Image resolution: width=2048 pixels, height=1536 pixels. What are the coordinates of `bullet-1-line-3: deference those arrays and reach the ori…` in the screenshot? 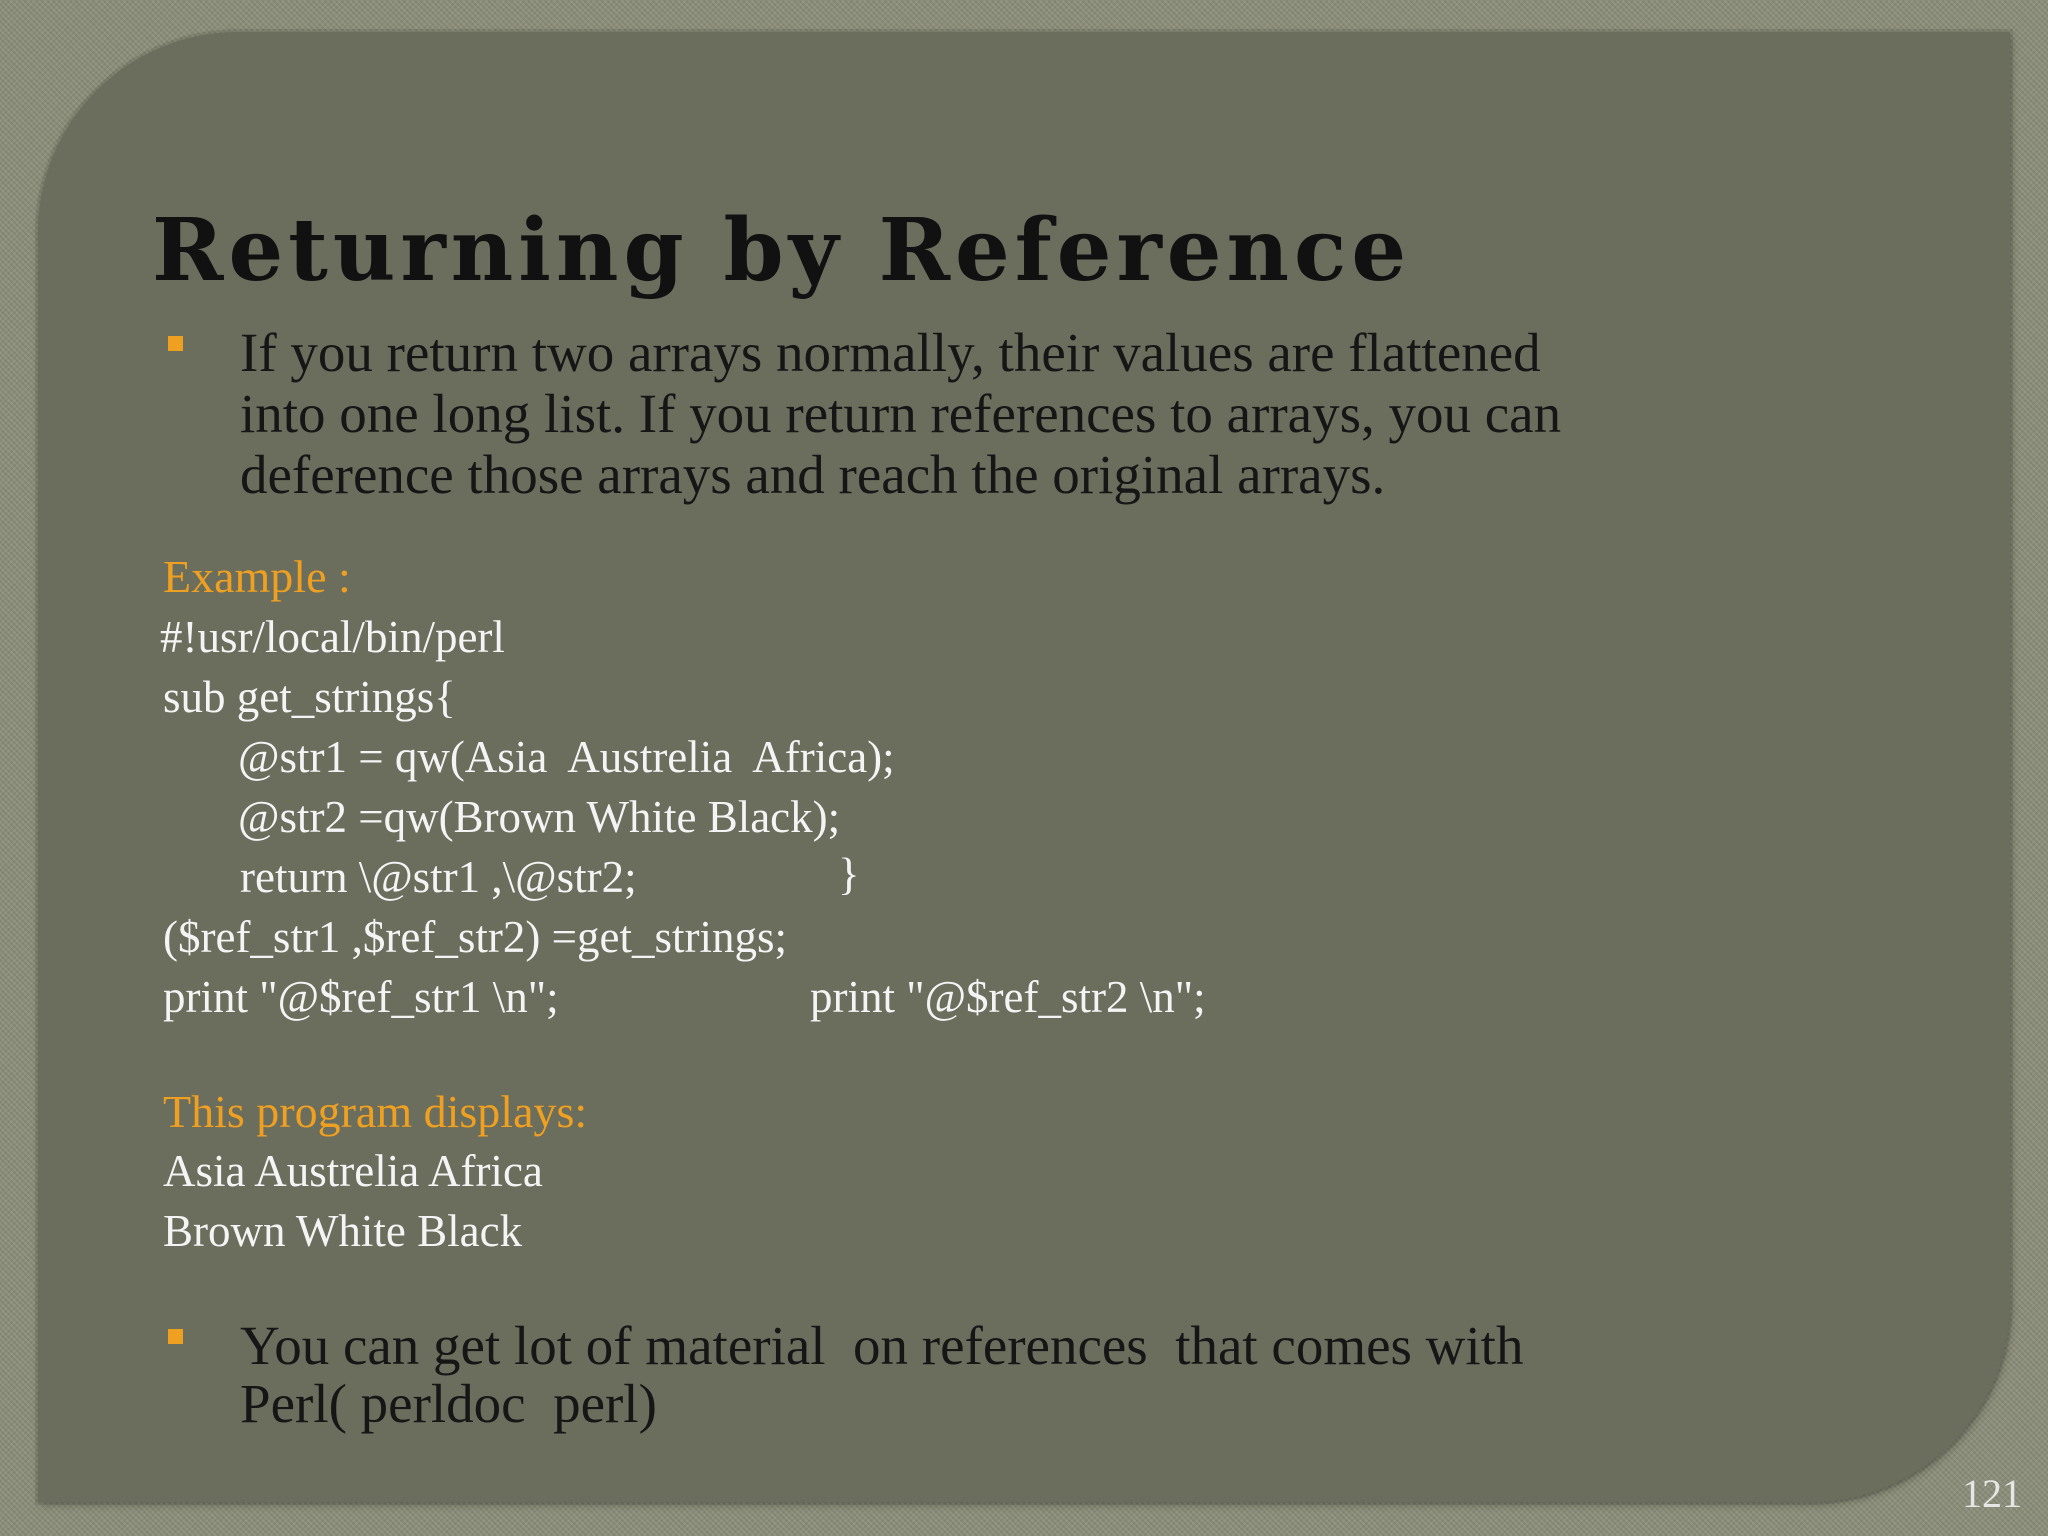 It's located at (813, 474).